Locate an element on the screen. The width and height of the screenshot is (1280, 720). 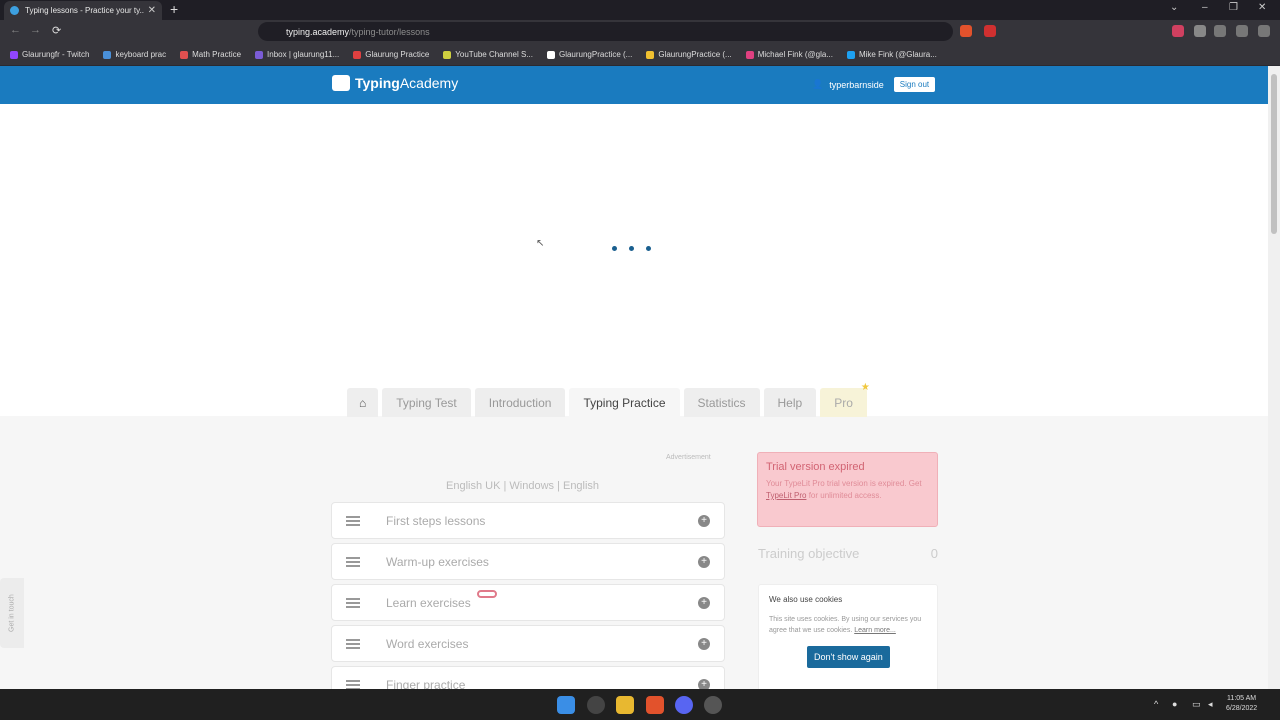
url-host: typing.academy is located at coordinates (318, 31).